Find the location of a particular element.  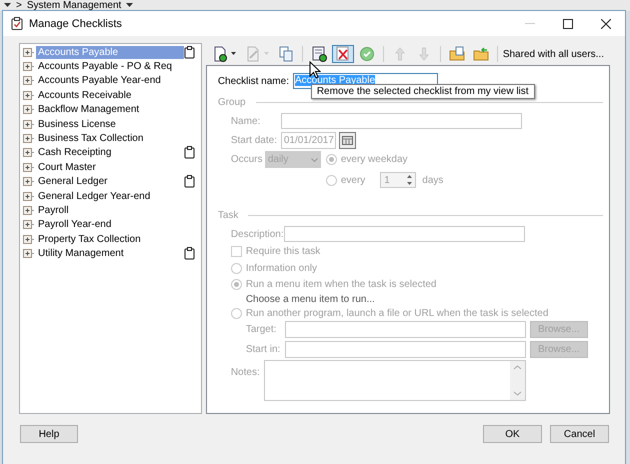

checklist-item: Accounts Receivable is located at coordinates (115, 95).